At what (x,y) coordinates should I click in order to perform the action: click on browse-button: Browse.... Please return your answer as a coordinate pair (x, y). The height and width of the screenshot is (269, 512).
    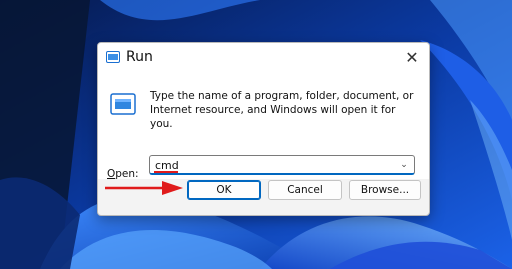
    Looking at the image, I should click on (385, 190).